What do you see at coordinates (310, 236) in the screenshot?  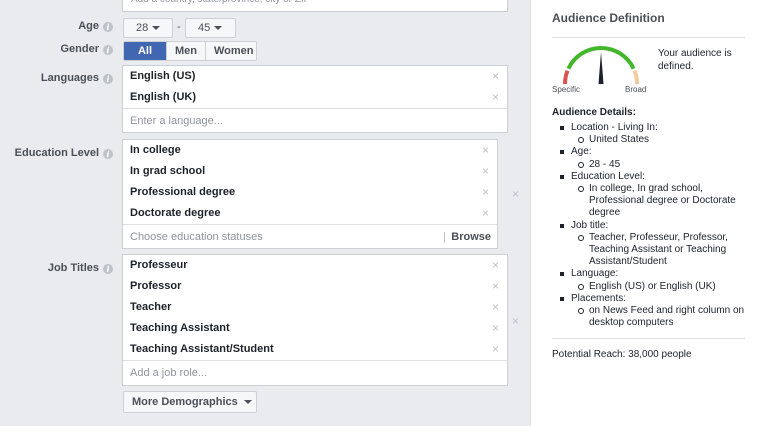 I see `education-input: Choose education statuses Browse` at bounding box center [310, 236].